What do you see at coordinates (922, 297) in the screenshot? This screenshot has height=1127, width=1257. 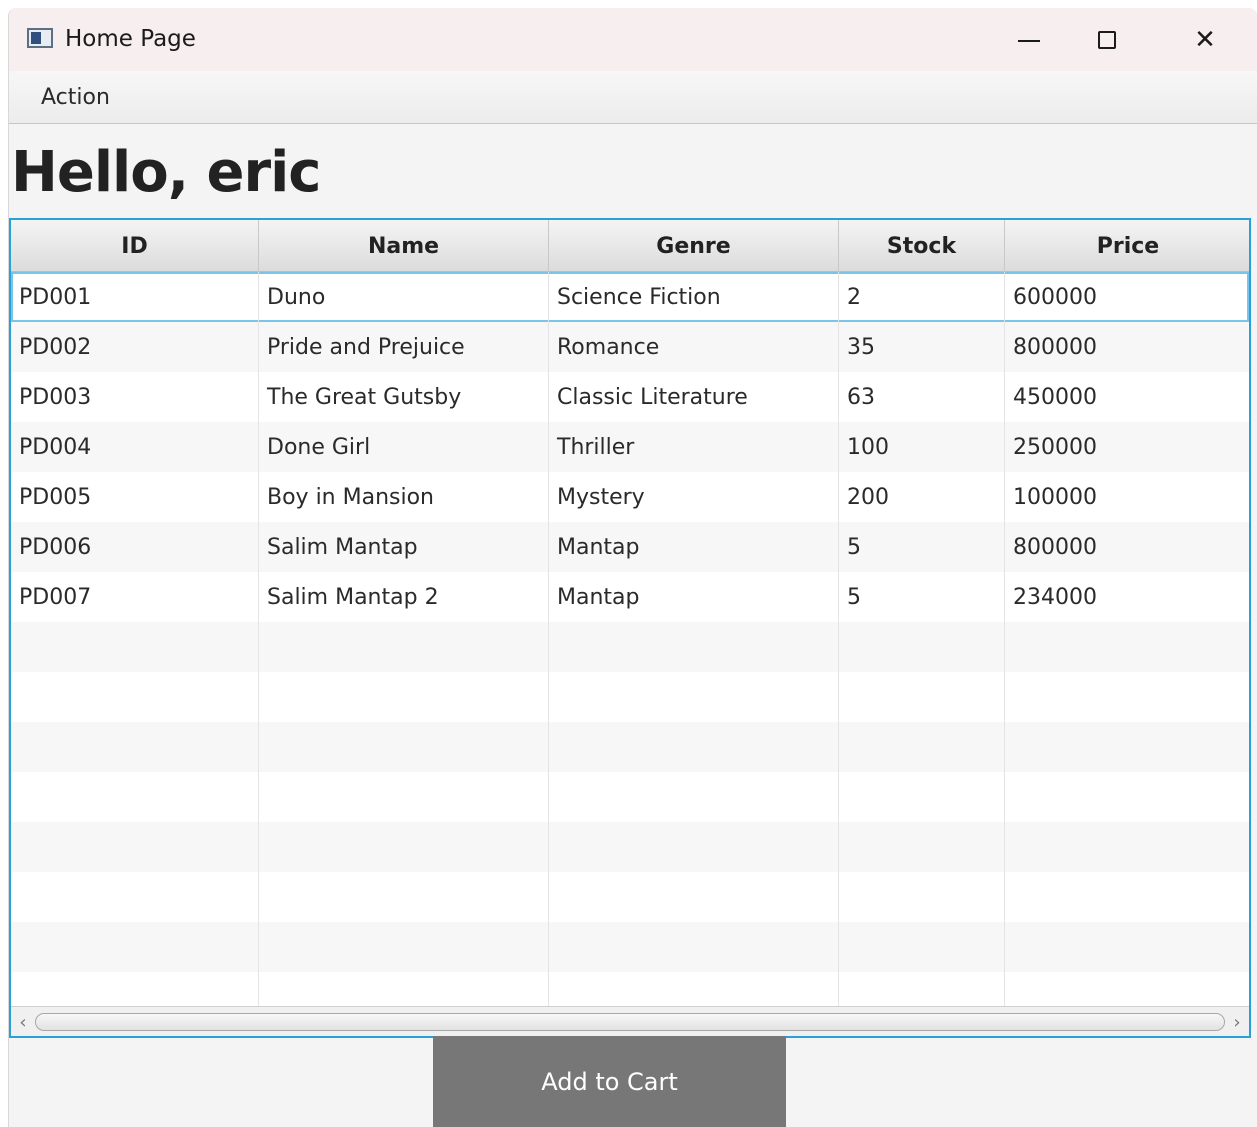 I see `table-cell: 2` at bounding box center [922, 297].